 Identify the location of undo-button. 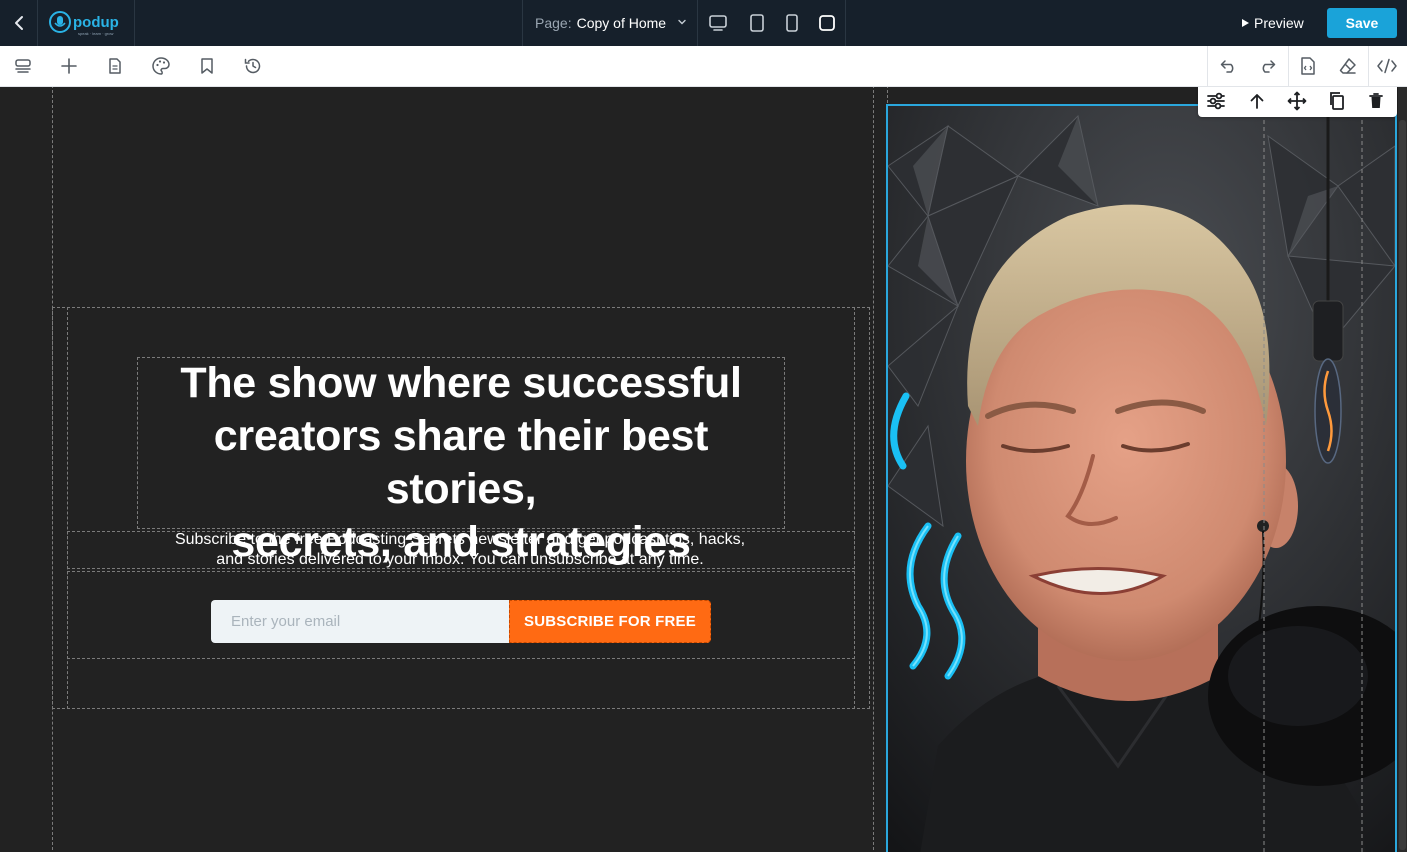
(1229, 66).